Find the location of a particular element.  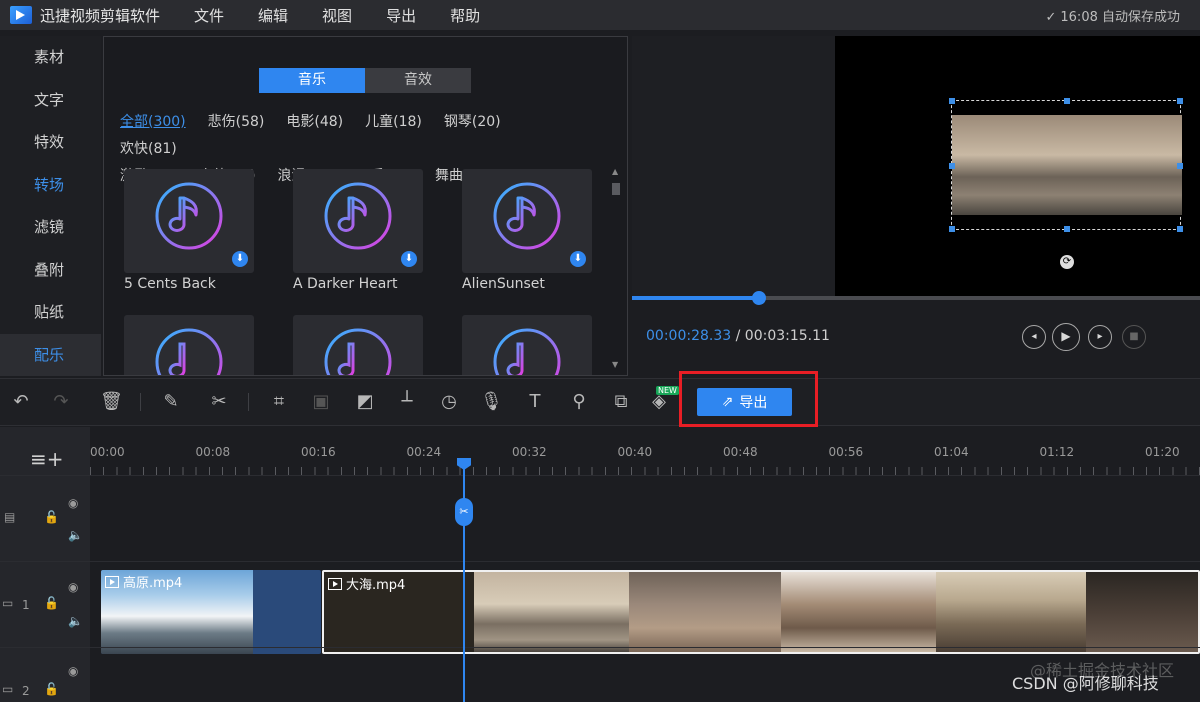

autosave-status: ✓ 16:08 自动保存成功 is located at coordinates (1112, 15).